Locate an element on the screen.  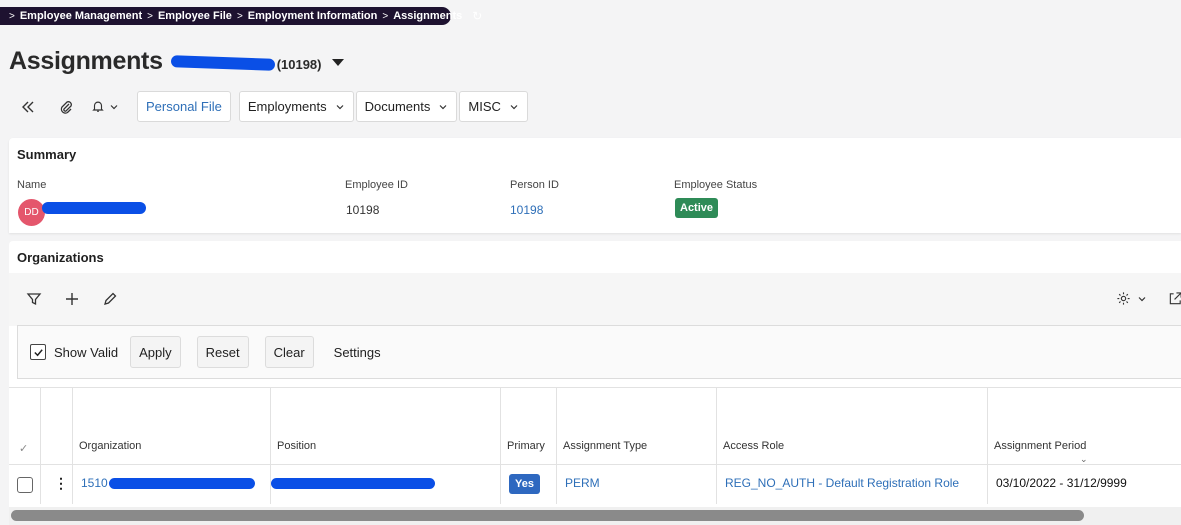
table-settings-menu is located at coordinates (1131, 298).